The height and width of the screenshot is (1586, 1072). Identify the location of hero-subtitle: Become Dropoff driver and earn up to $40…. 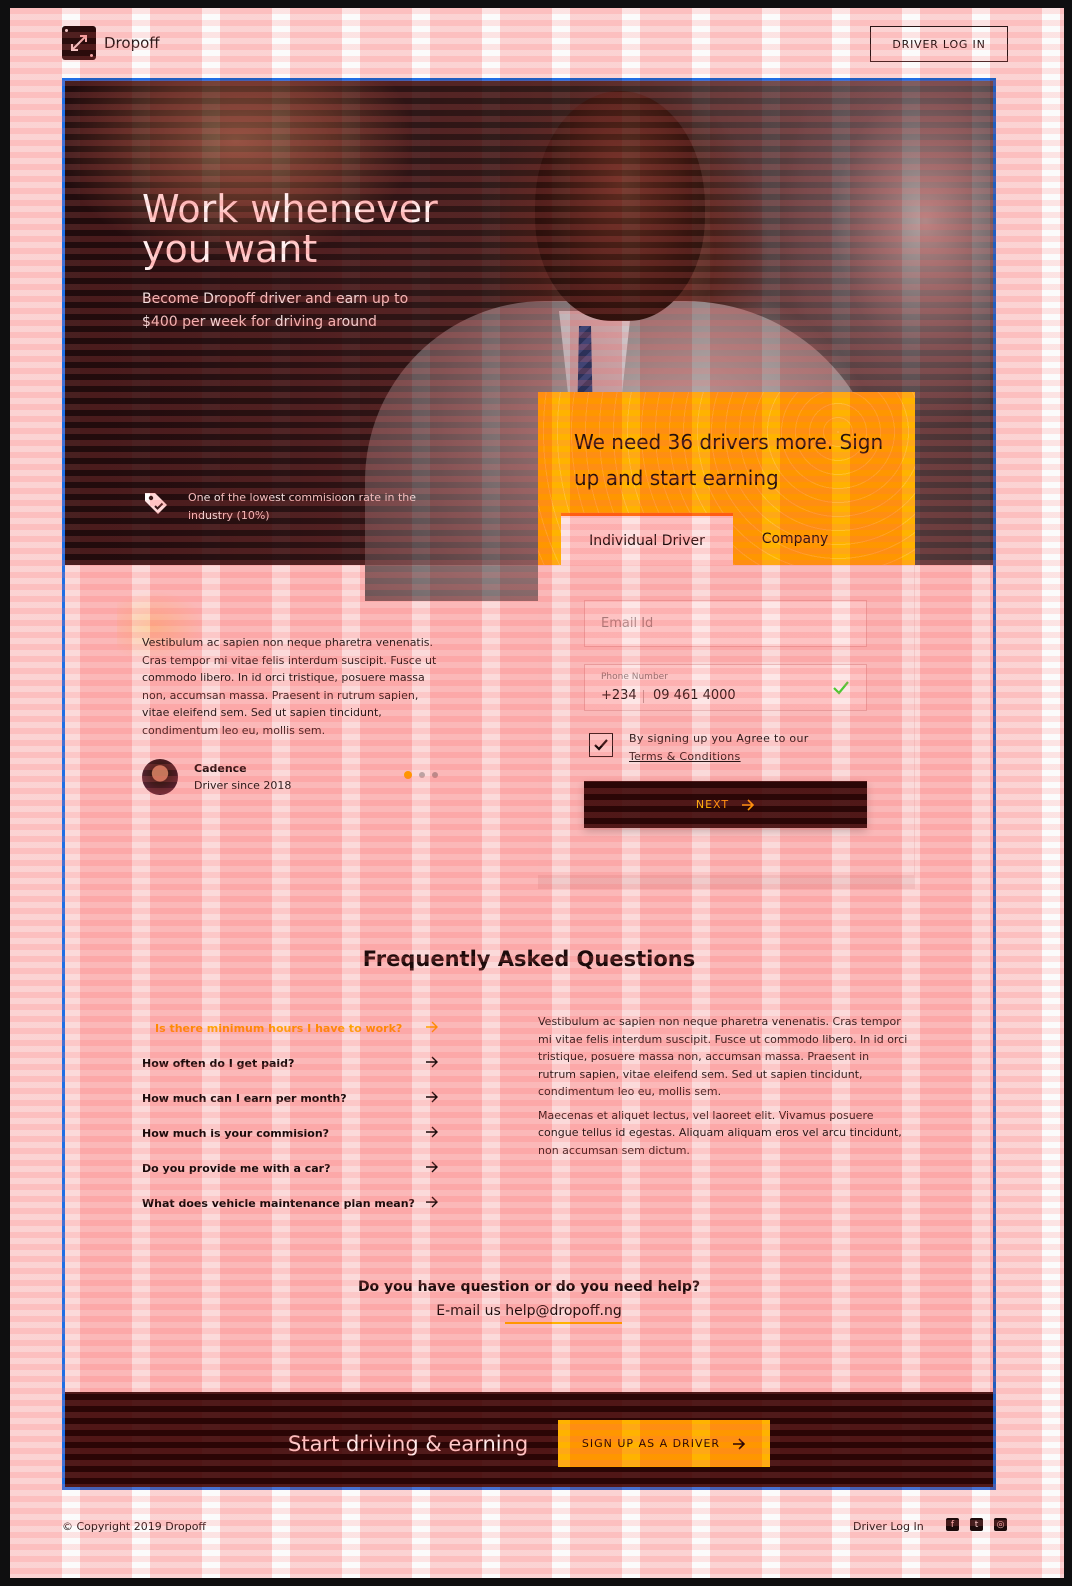
(275, 310).